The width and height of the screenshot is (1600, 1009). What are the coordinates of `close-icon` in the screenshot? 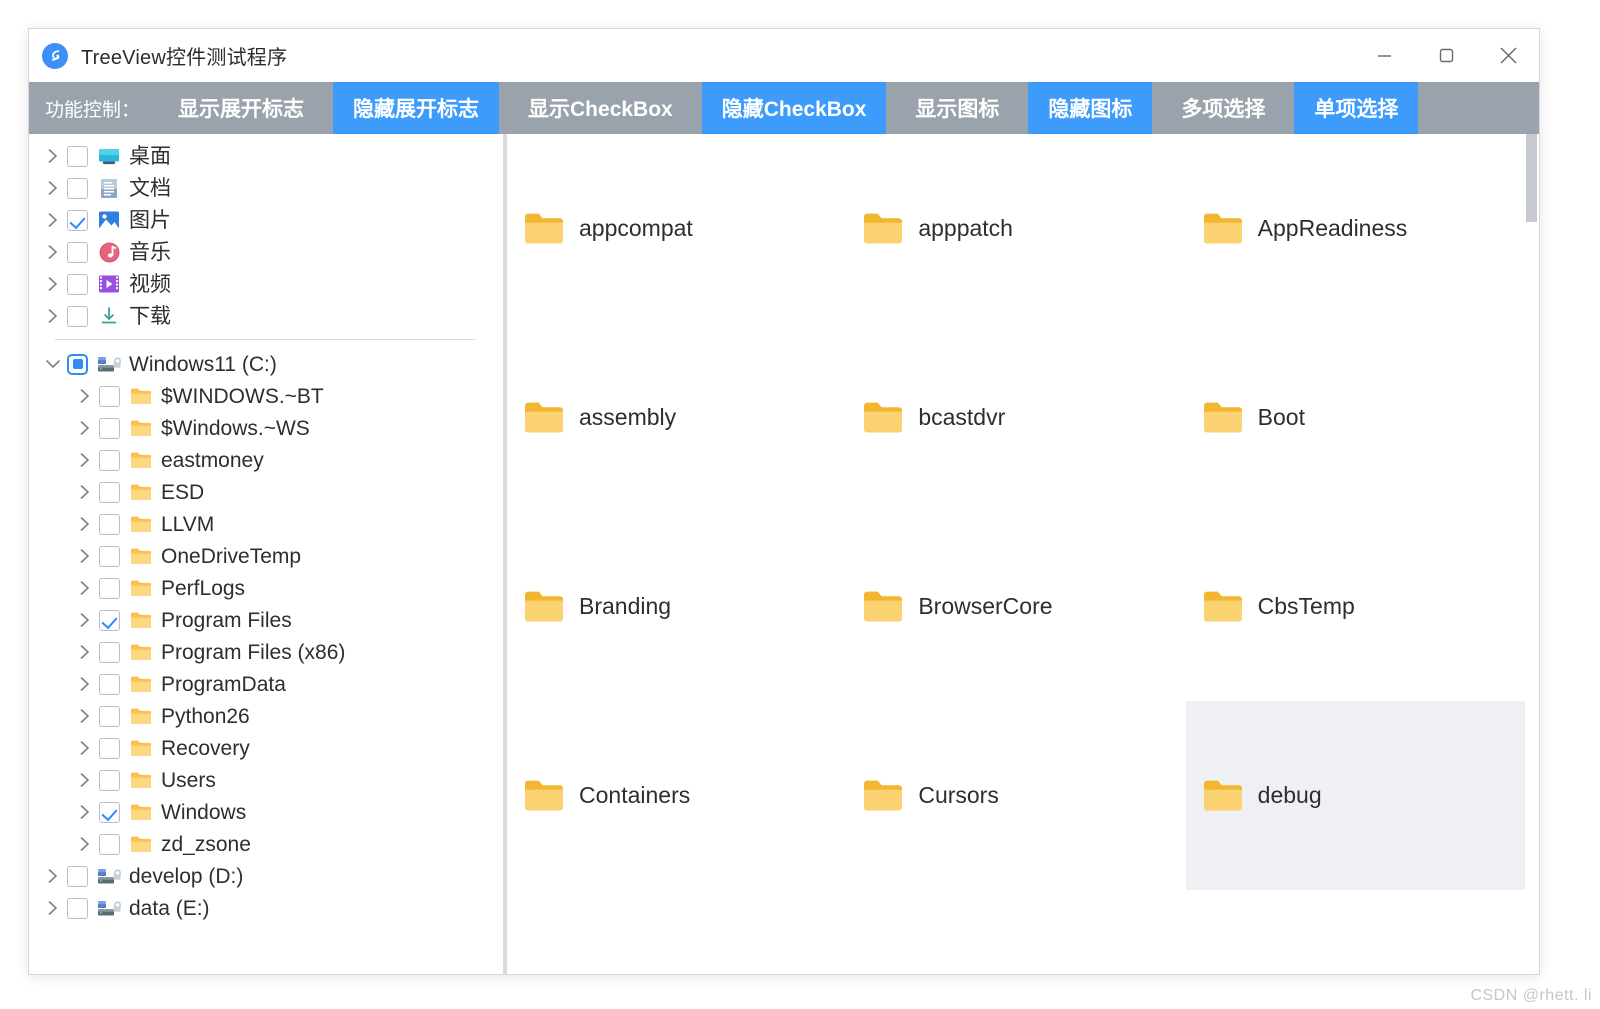 It's located at (1508, 55).